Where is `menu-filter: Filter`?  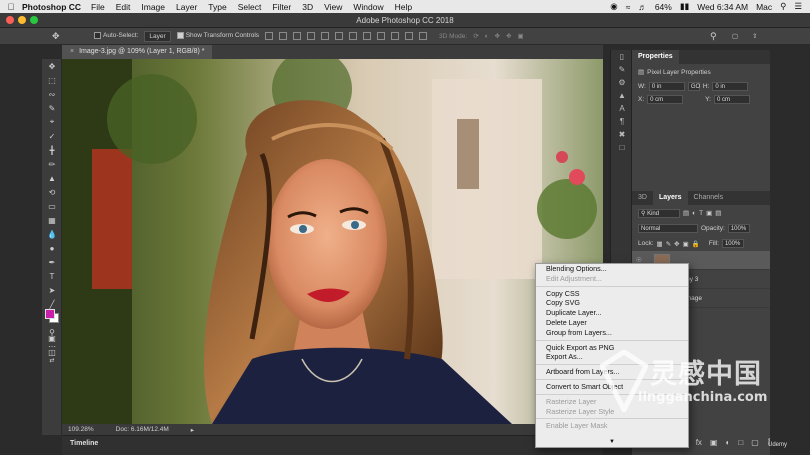
menu-filter: Filter is located at coordinates (281, 7).